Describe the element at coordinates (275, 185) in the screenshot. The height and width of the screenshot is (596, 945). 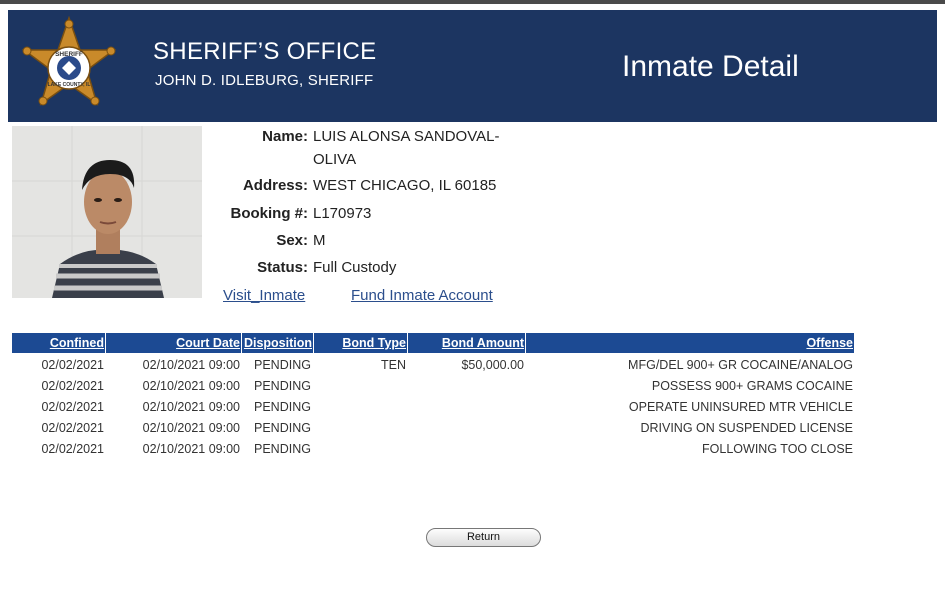
I see `address-label: Address:` at that location.